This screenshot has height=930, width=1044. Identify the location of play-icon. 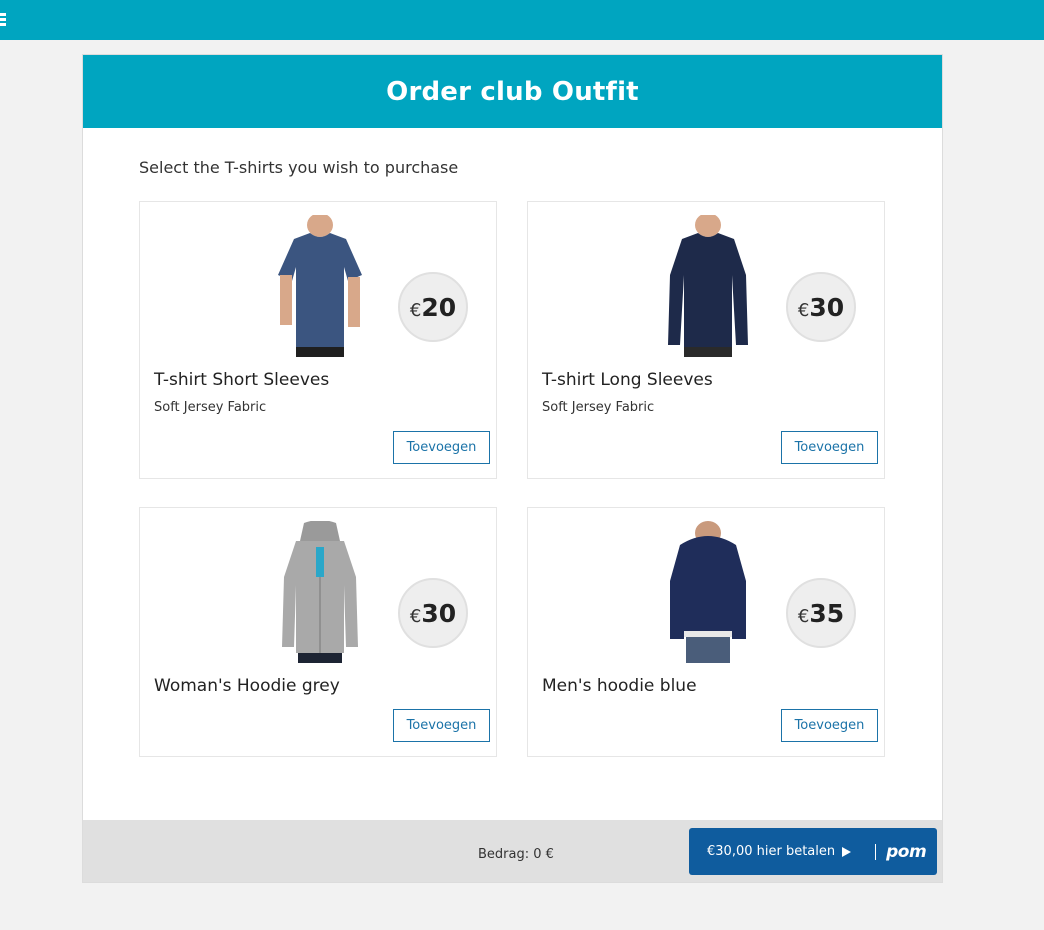
(847, 851).